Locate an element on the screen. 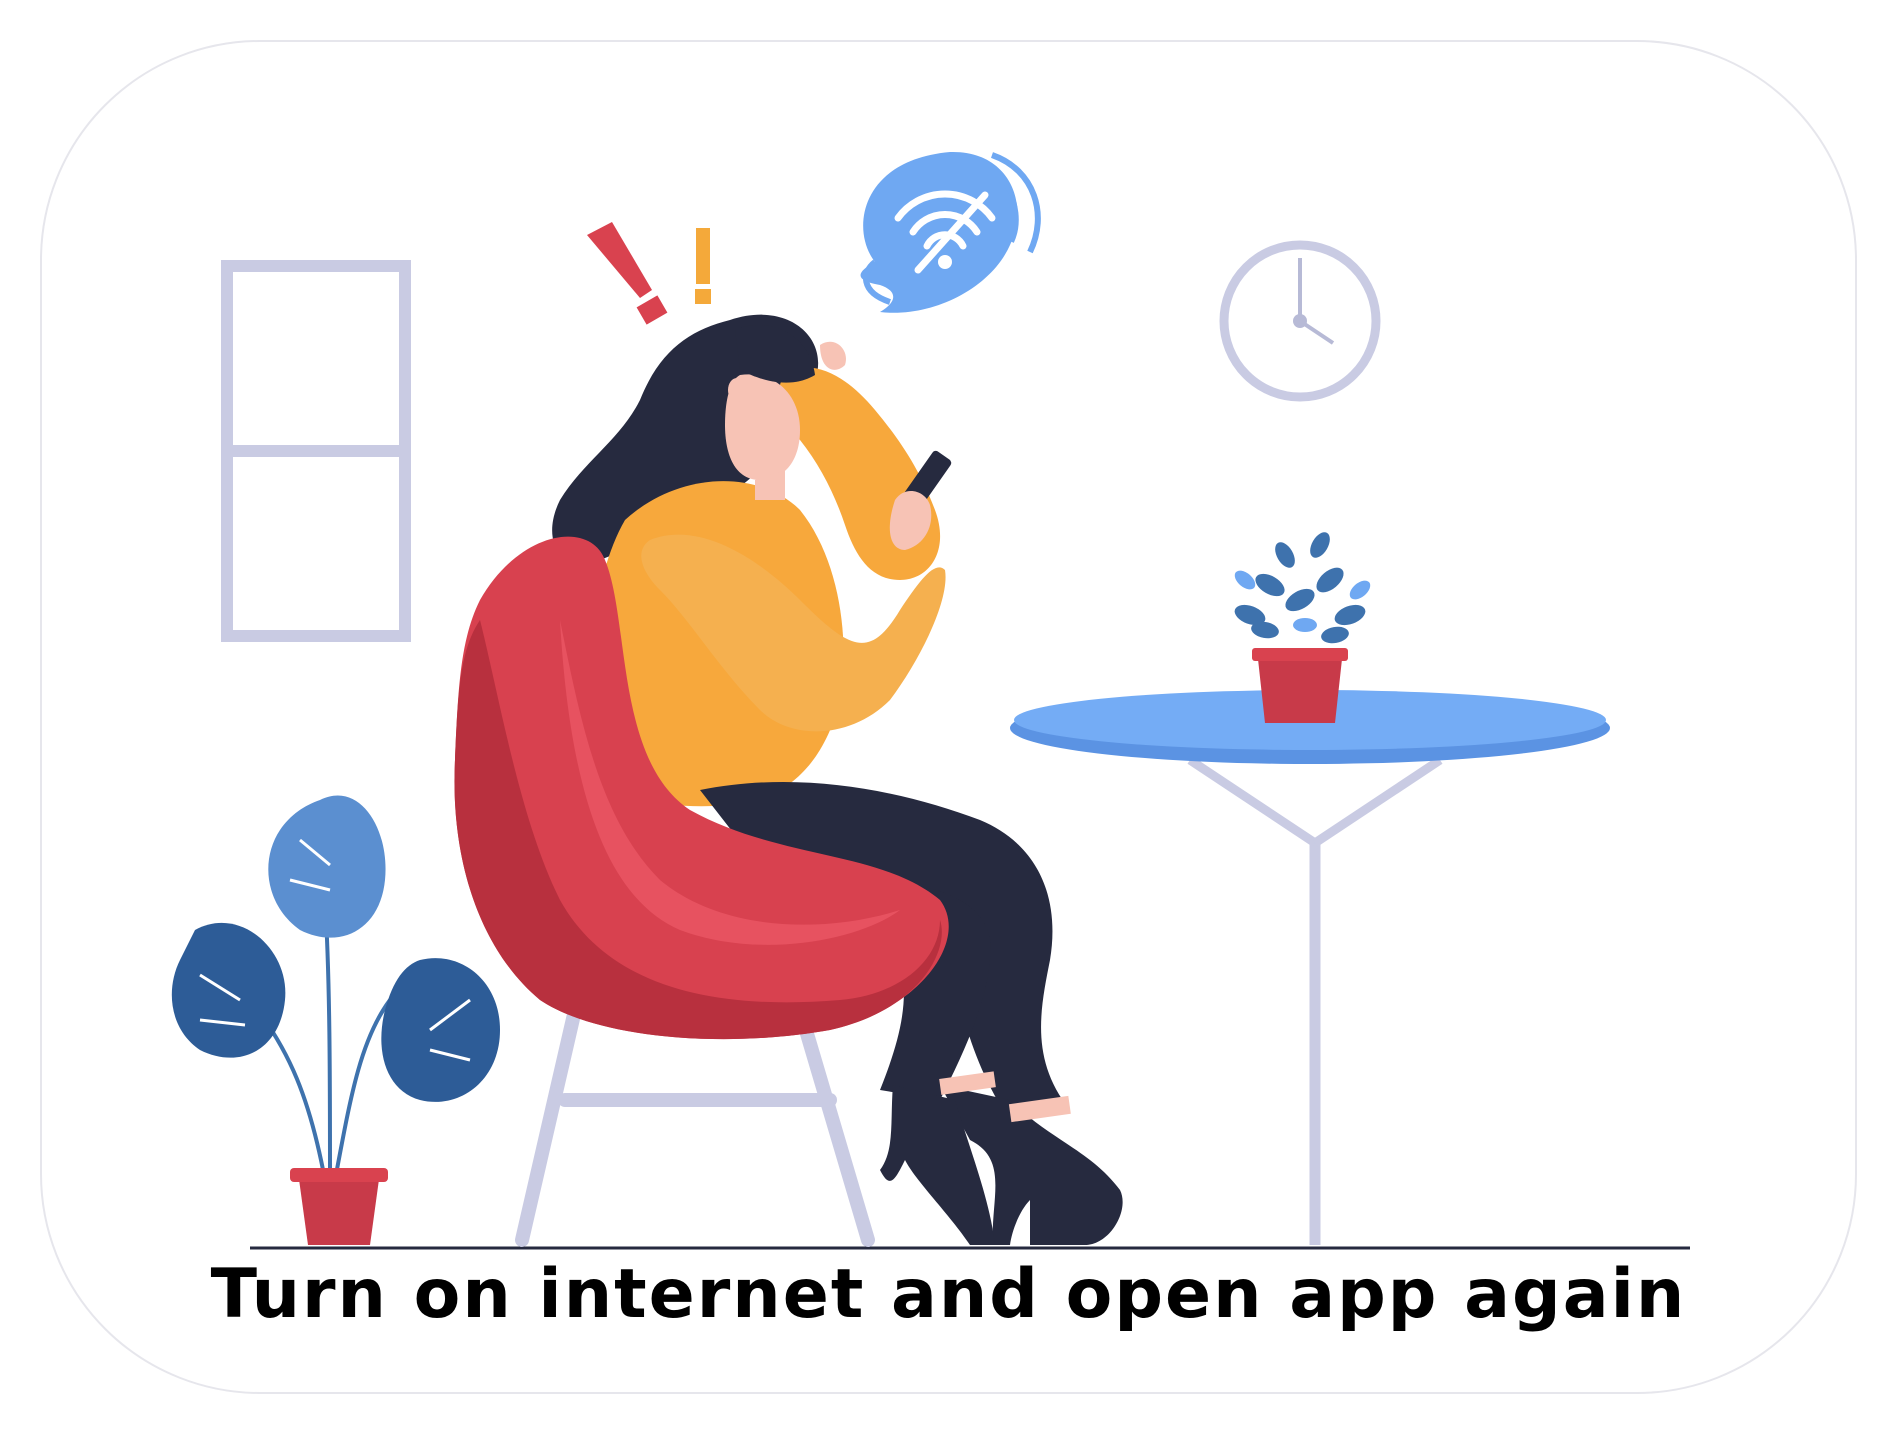 Image resolution: width=1897 pixels, height=1434 pixels. side-table is located at coordinates (1310, 967).